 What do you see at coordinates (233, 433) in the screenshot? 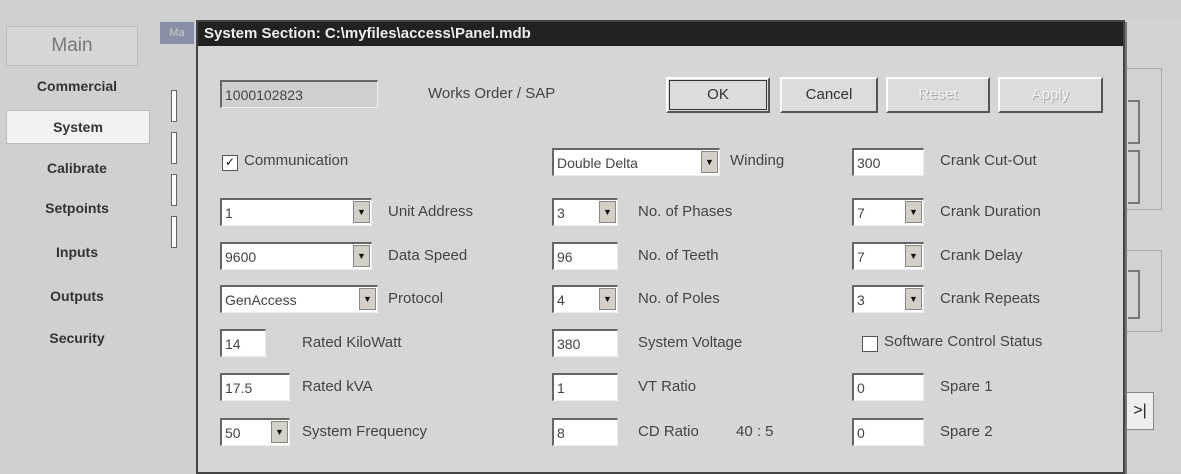
I see `system-frequency-value: 50` at bounding box center [233, 433].